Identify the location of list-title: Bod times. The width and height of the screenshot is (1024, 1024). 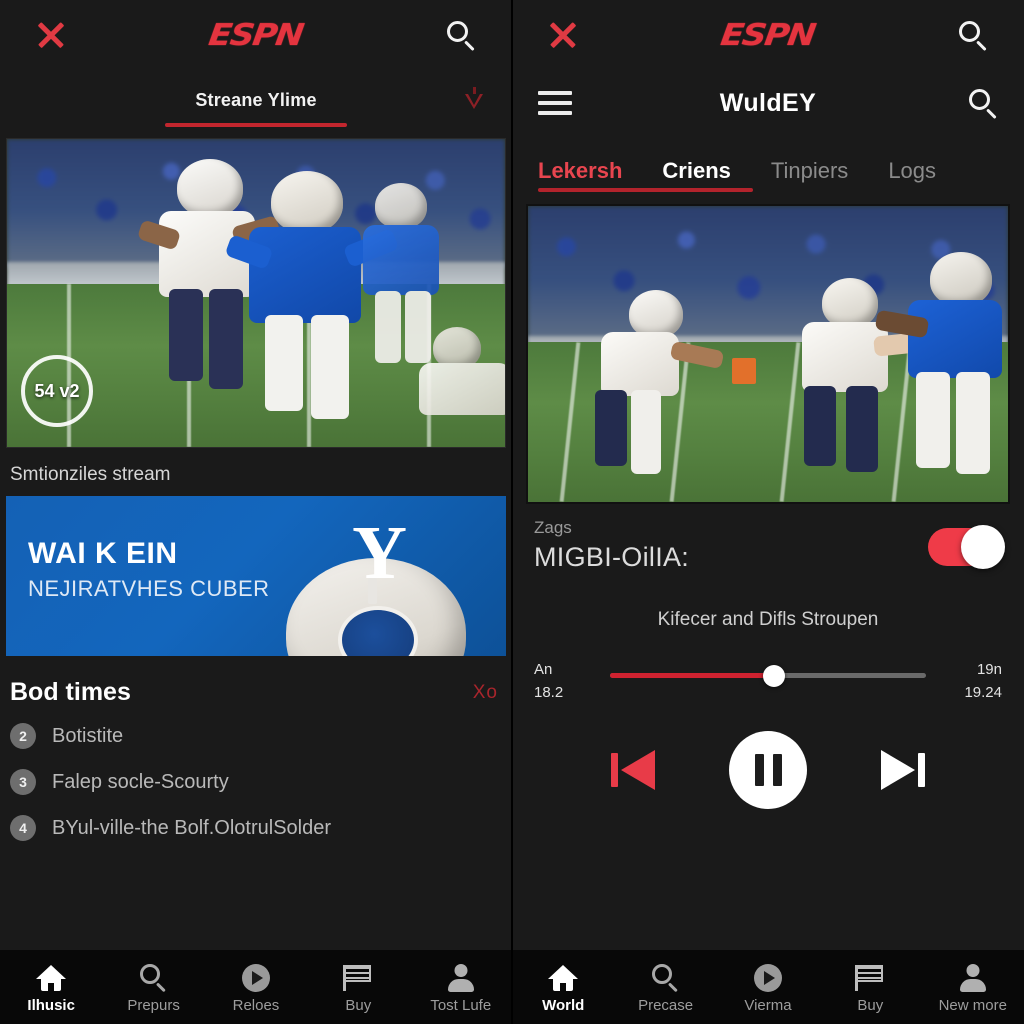
(70, 692).